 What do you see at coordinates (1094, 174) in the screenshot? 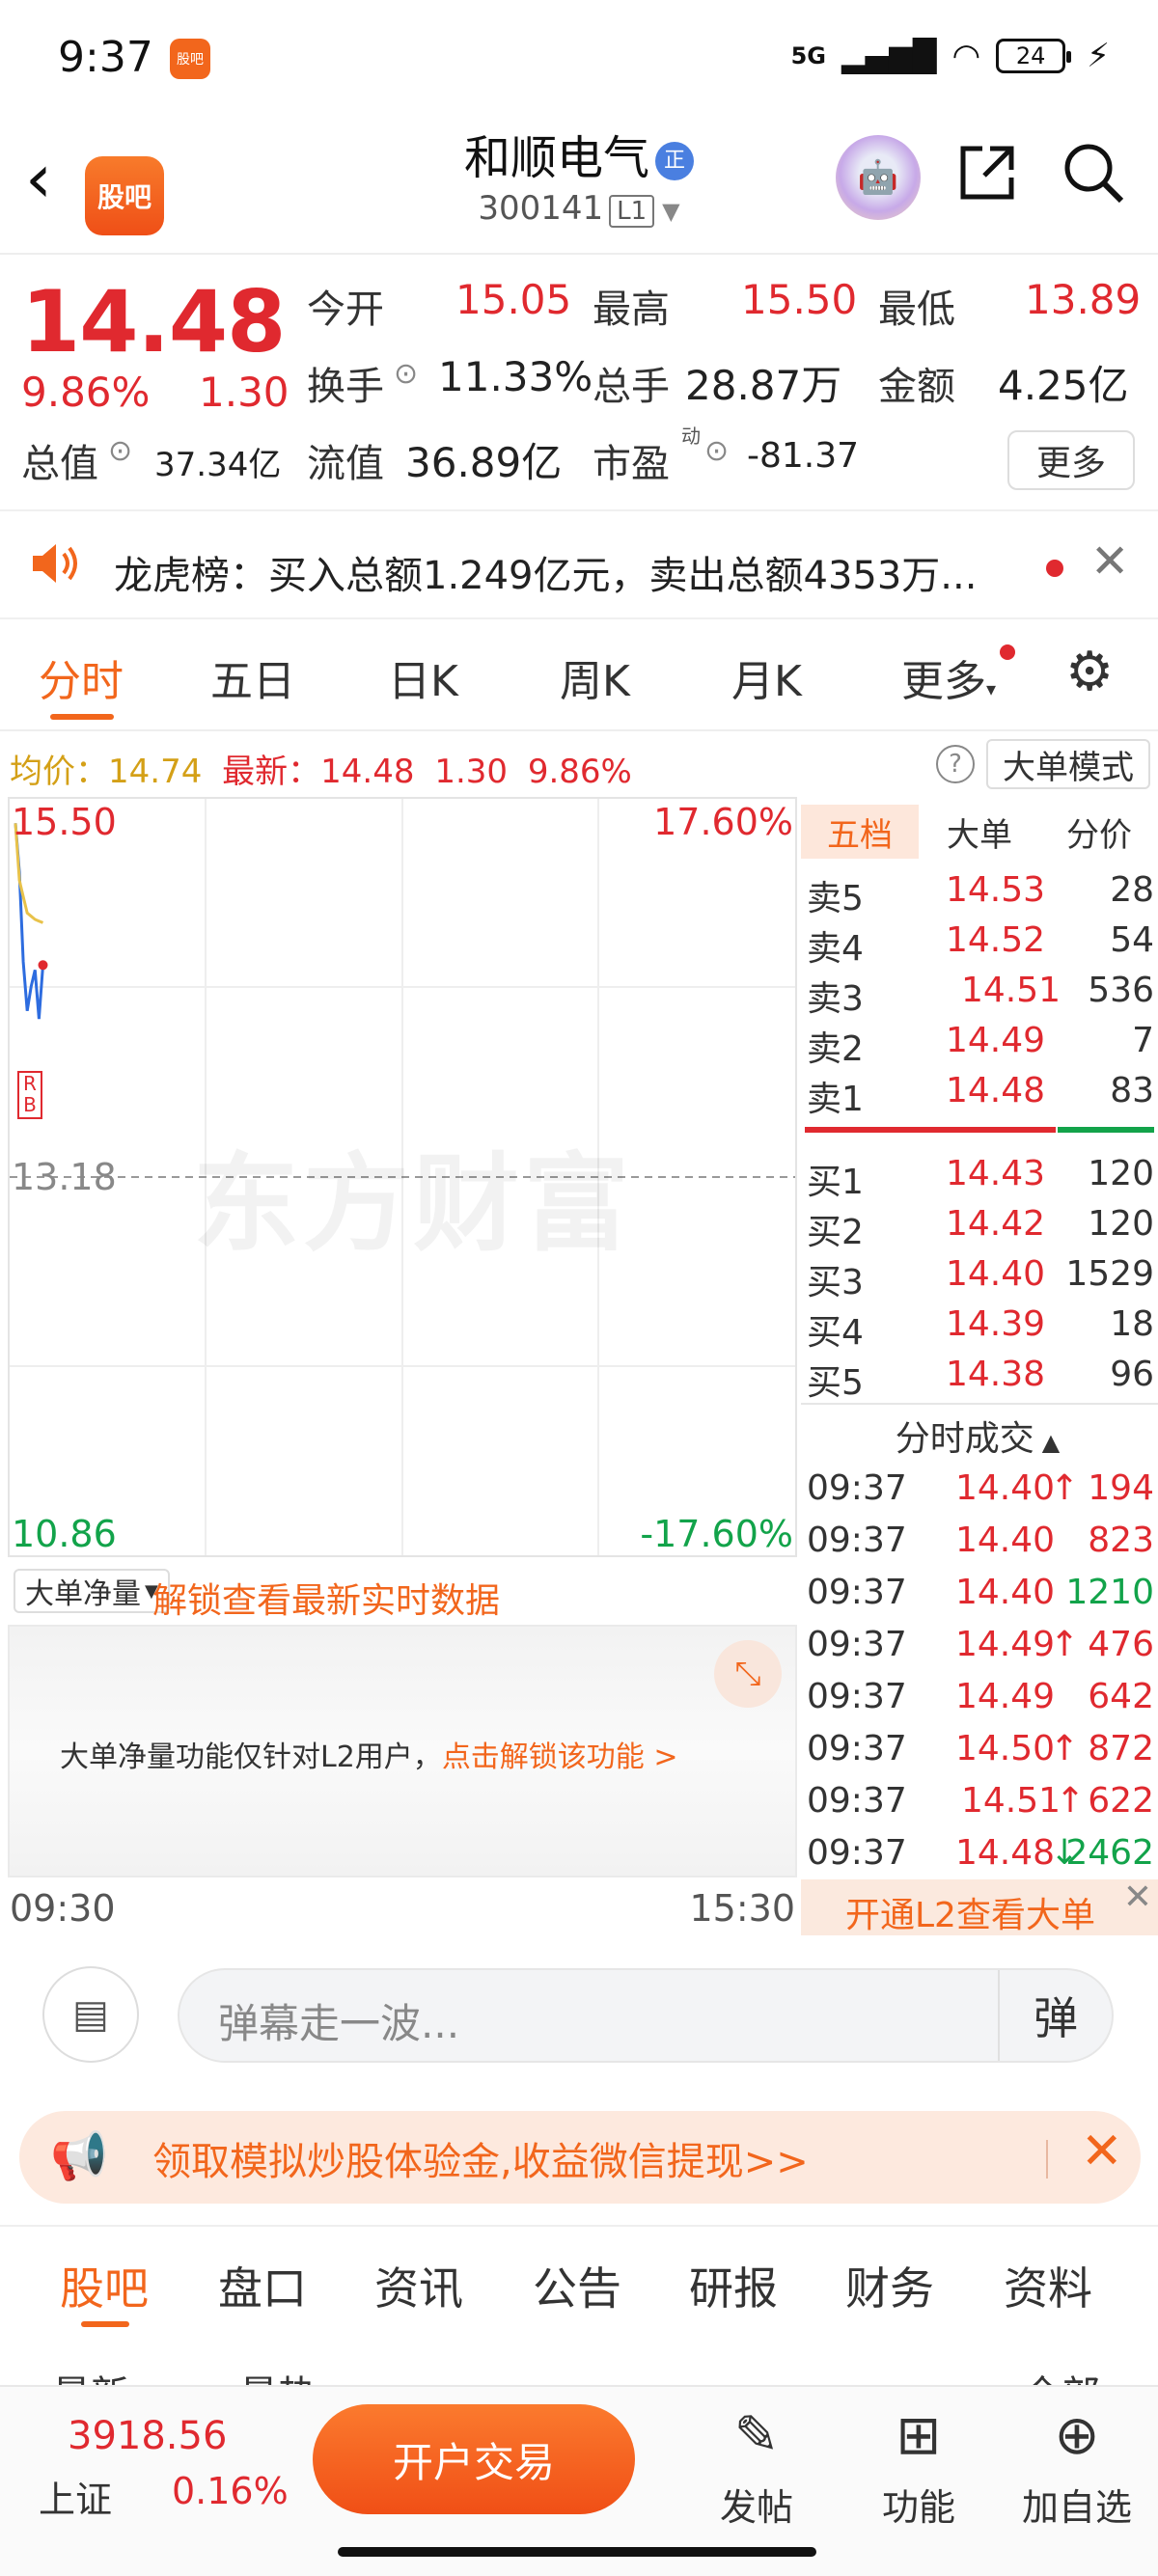
I see `search-icon-graphic` at bounding box center [1094, 174].